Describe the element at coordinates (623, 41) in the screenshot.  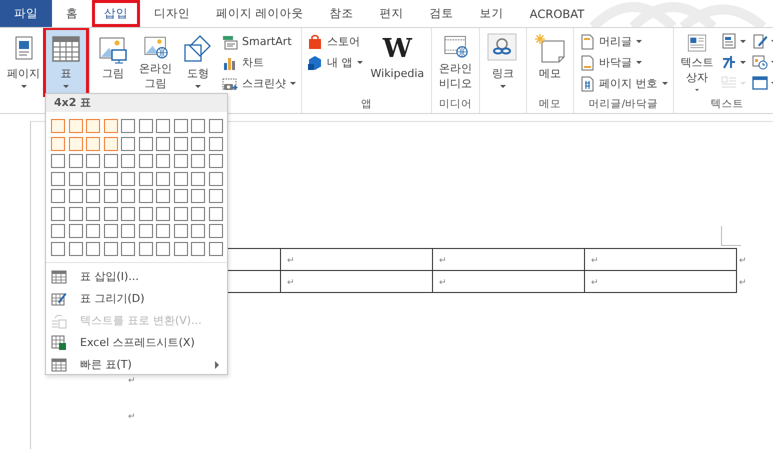
I see `ribbon-button: 머리글` at that location.